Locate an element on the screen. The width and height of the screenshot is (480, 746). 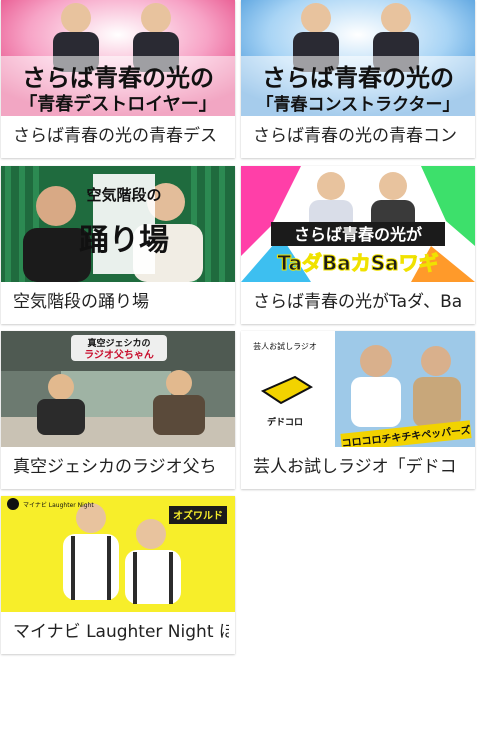
thumb-title-line2: ラジオ父ちゃん is located at coordinates (119, 355).